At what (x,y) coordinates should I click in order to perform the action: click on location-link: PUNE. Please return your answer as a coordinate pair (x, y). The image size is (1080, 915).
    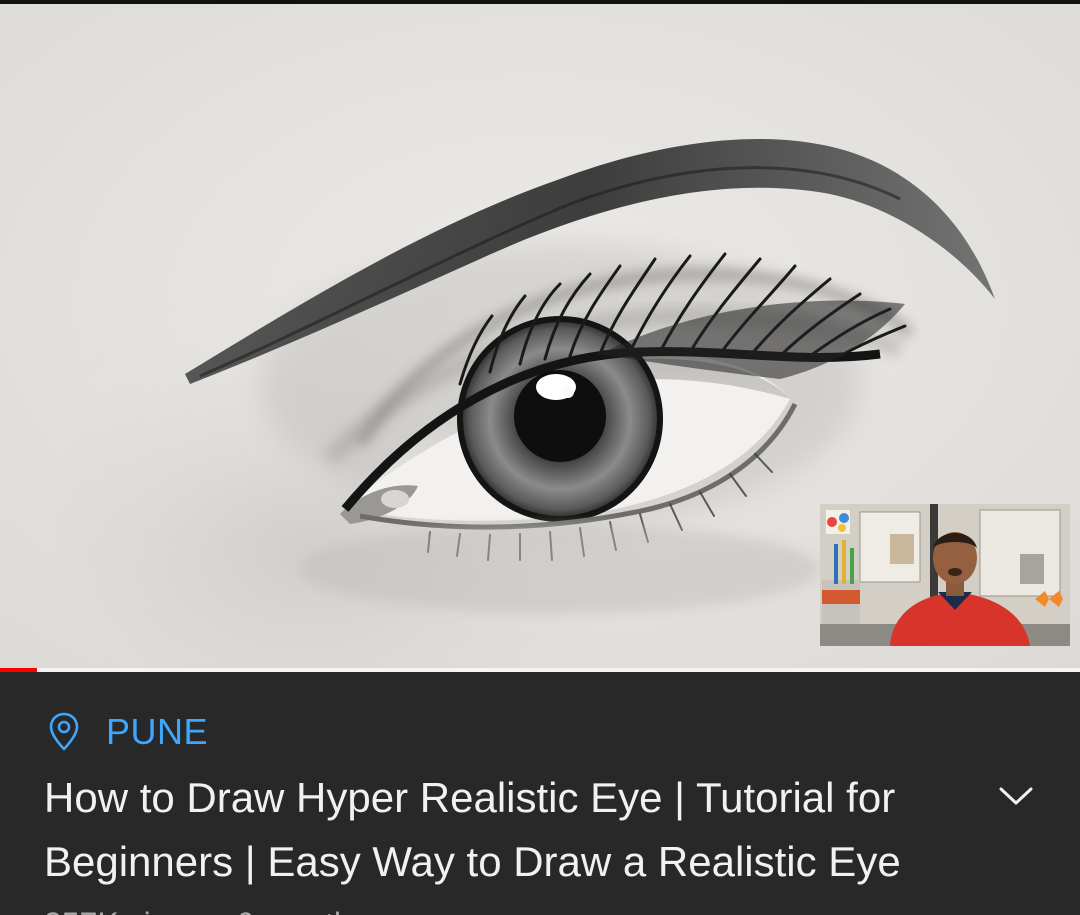
    Looking at the image, I should click on (128, 732).